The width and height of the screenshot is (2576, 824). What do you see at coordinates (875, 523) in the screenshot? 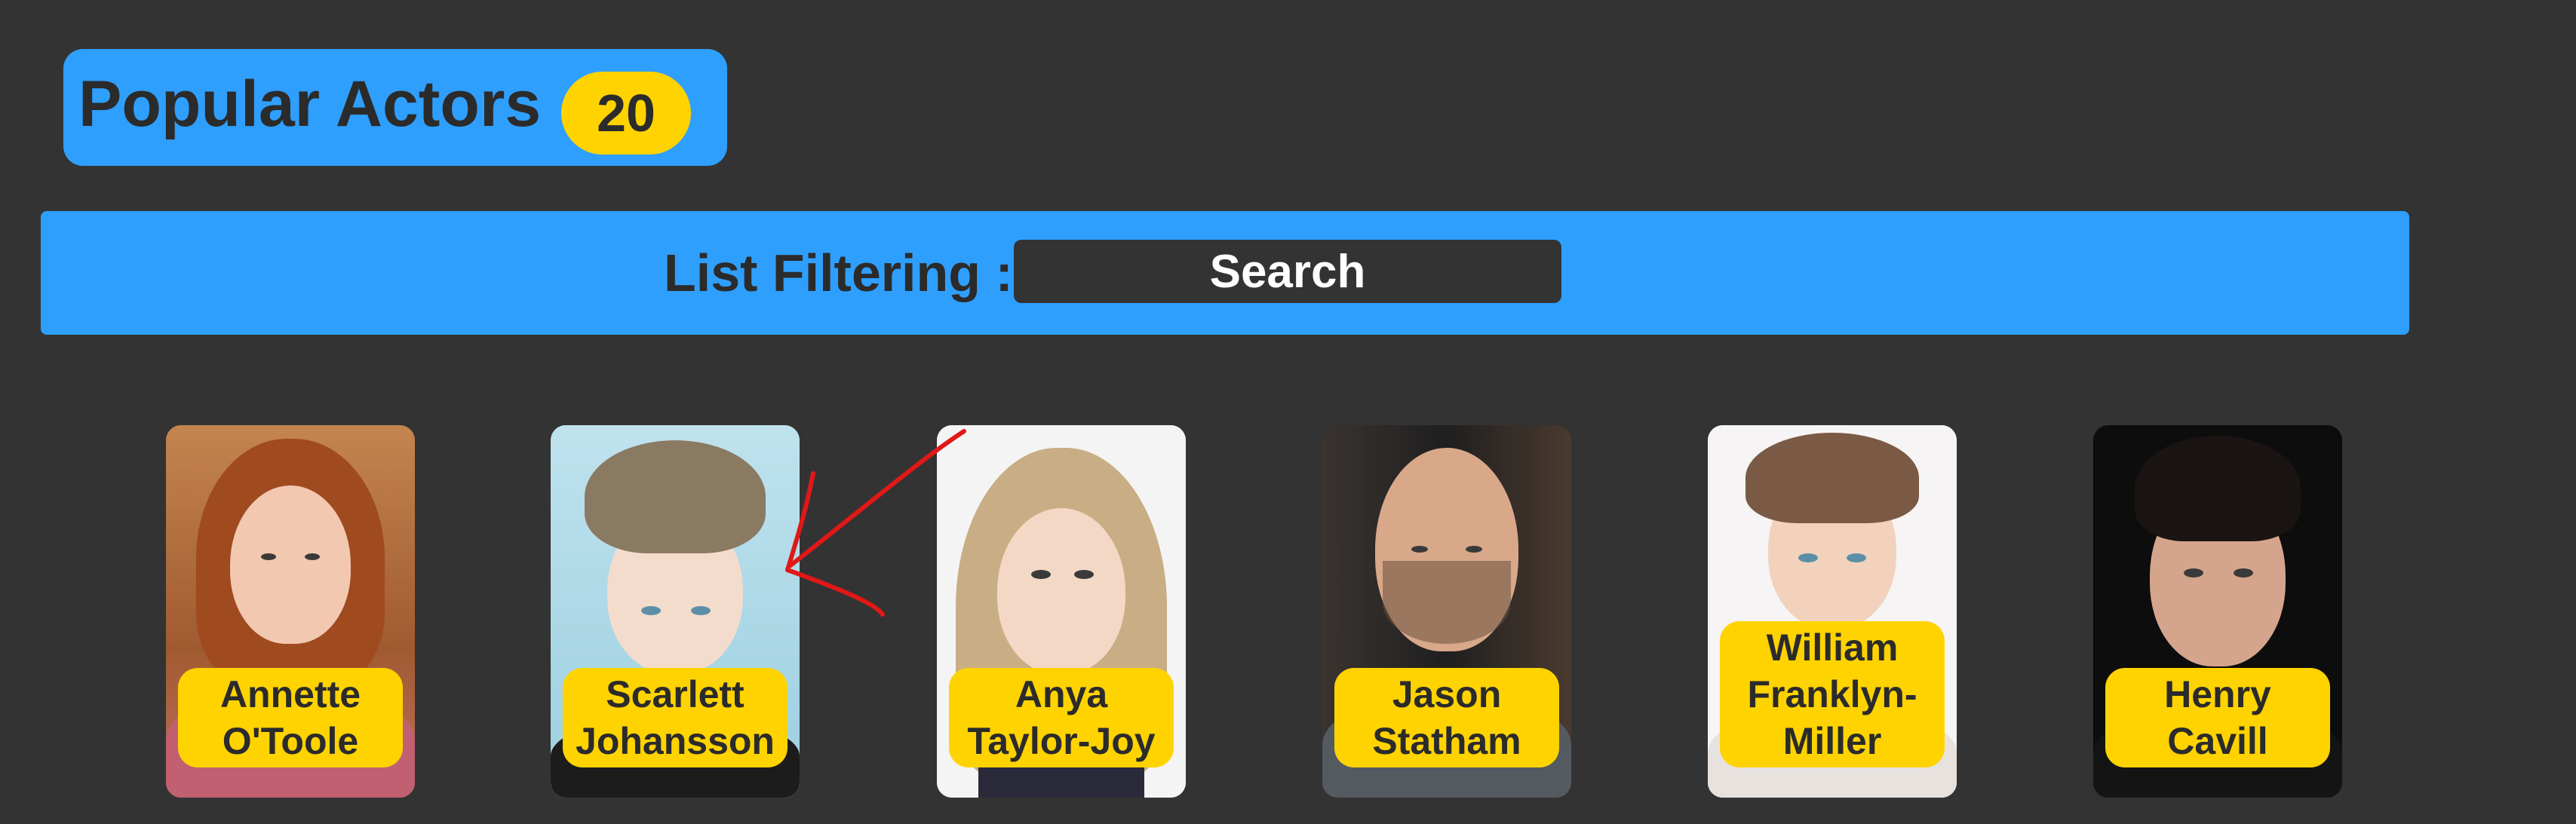
I see `red-arrow-annotation` at bounding box center [875, 523].